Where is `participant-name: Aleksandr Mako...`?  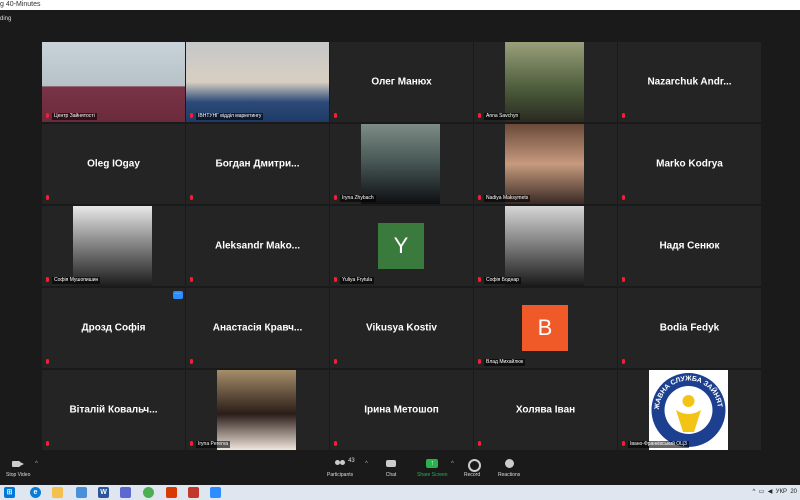 participant-name: Aleksandr Mako... is located at coordinates (257, 246).